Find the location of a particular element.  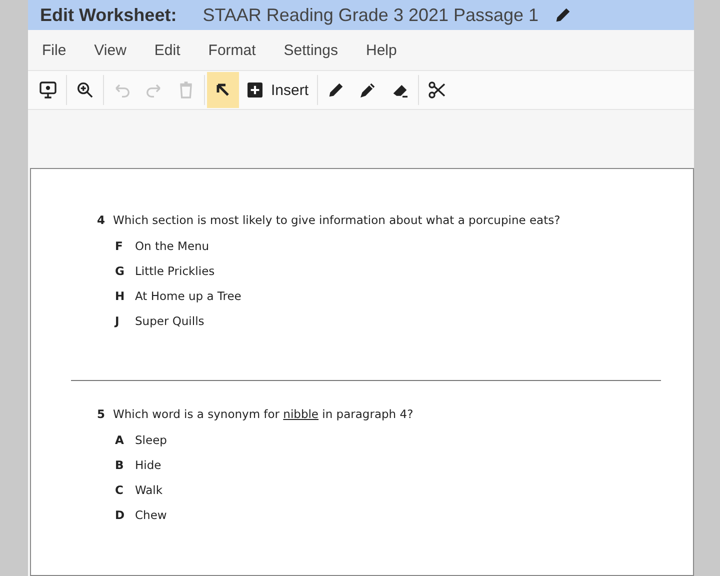

choice-letter: A is located at coordinates (120, 440).